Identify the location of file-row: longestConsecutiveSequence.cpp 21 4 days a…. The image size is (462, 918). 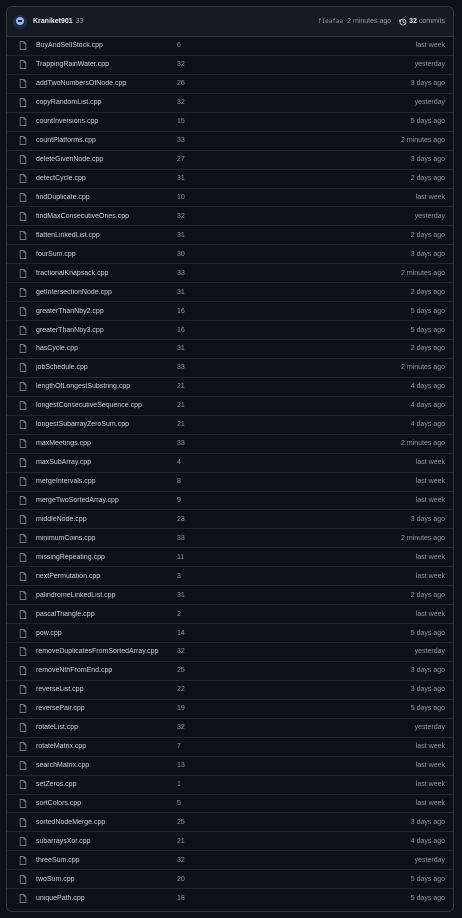
(230, 406).